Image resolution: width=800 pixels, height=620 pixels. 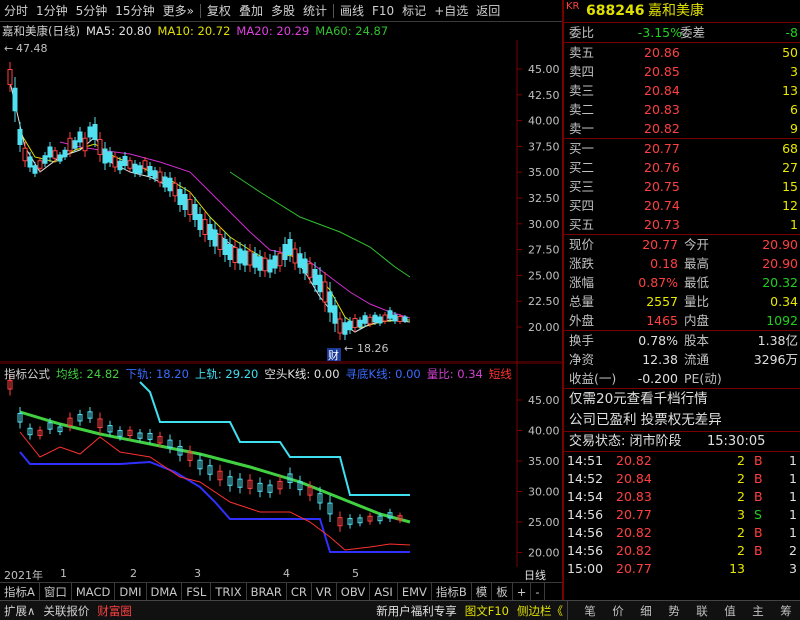 What do you see at coordinates (682, 109) in the screenshot?
I see `sells-level-row: 卖二 20.83 6` at bounding box center [682, 109].